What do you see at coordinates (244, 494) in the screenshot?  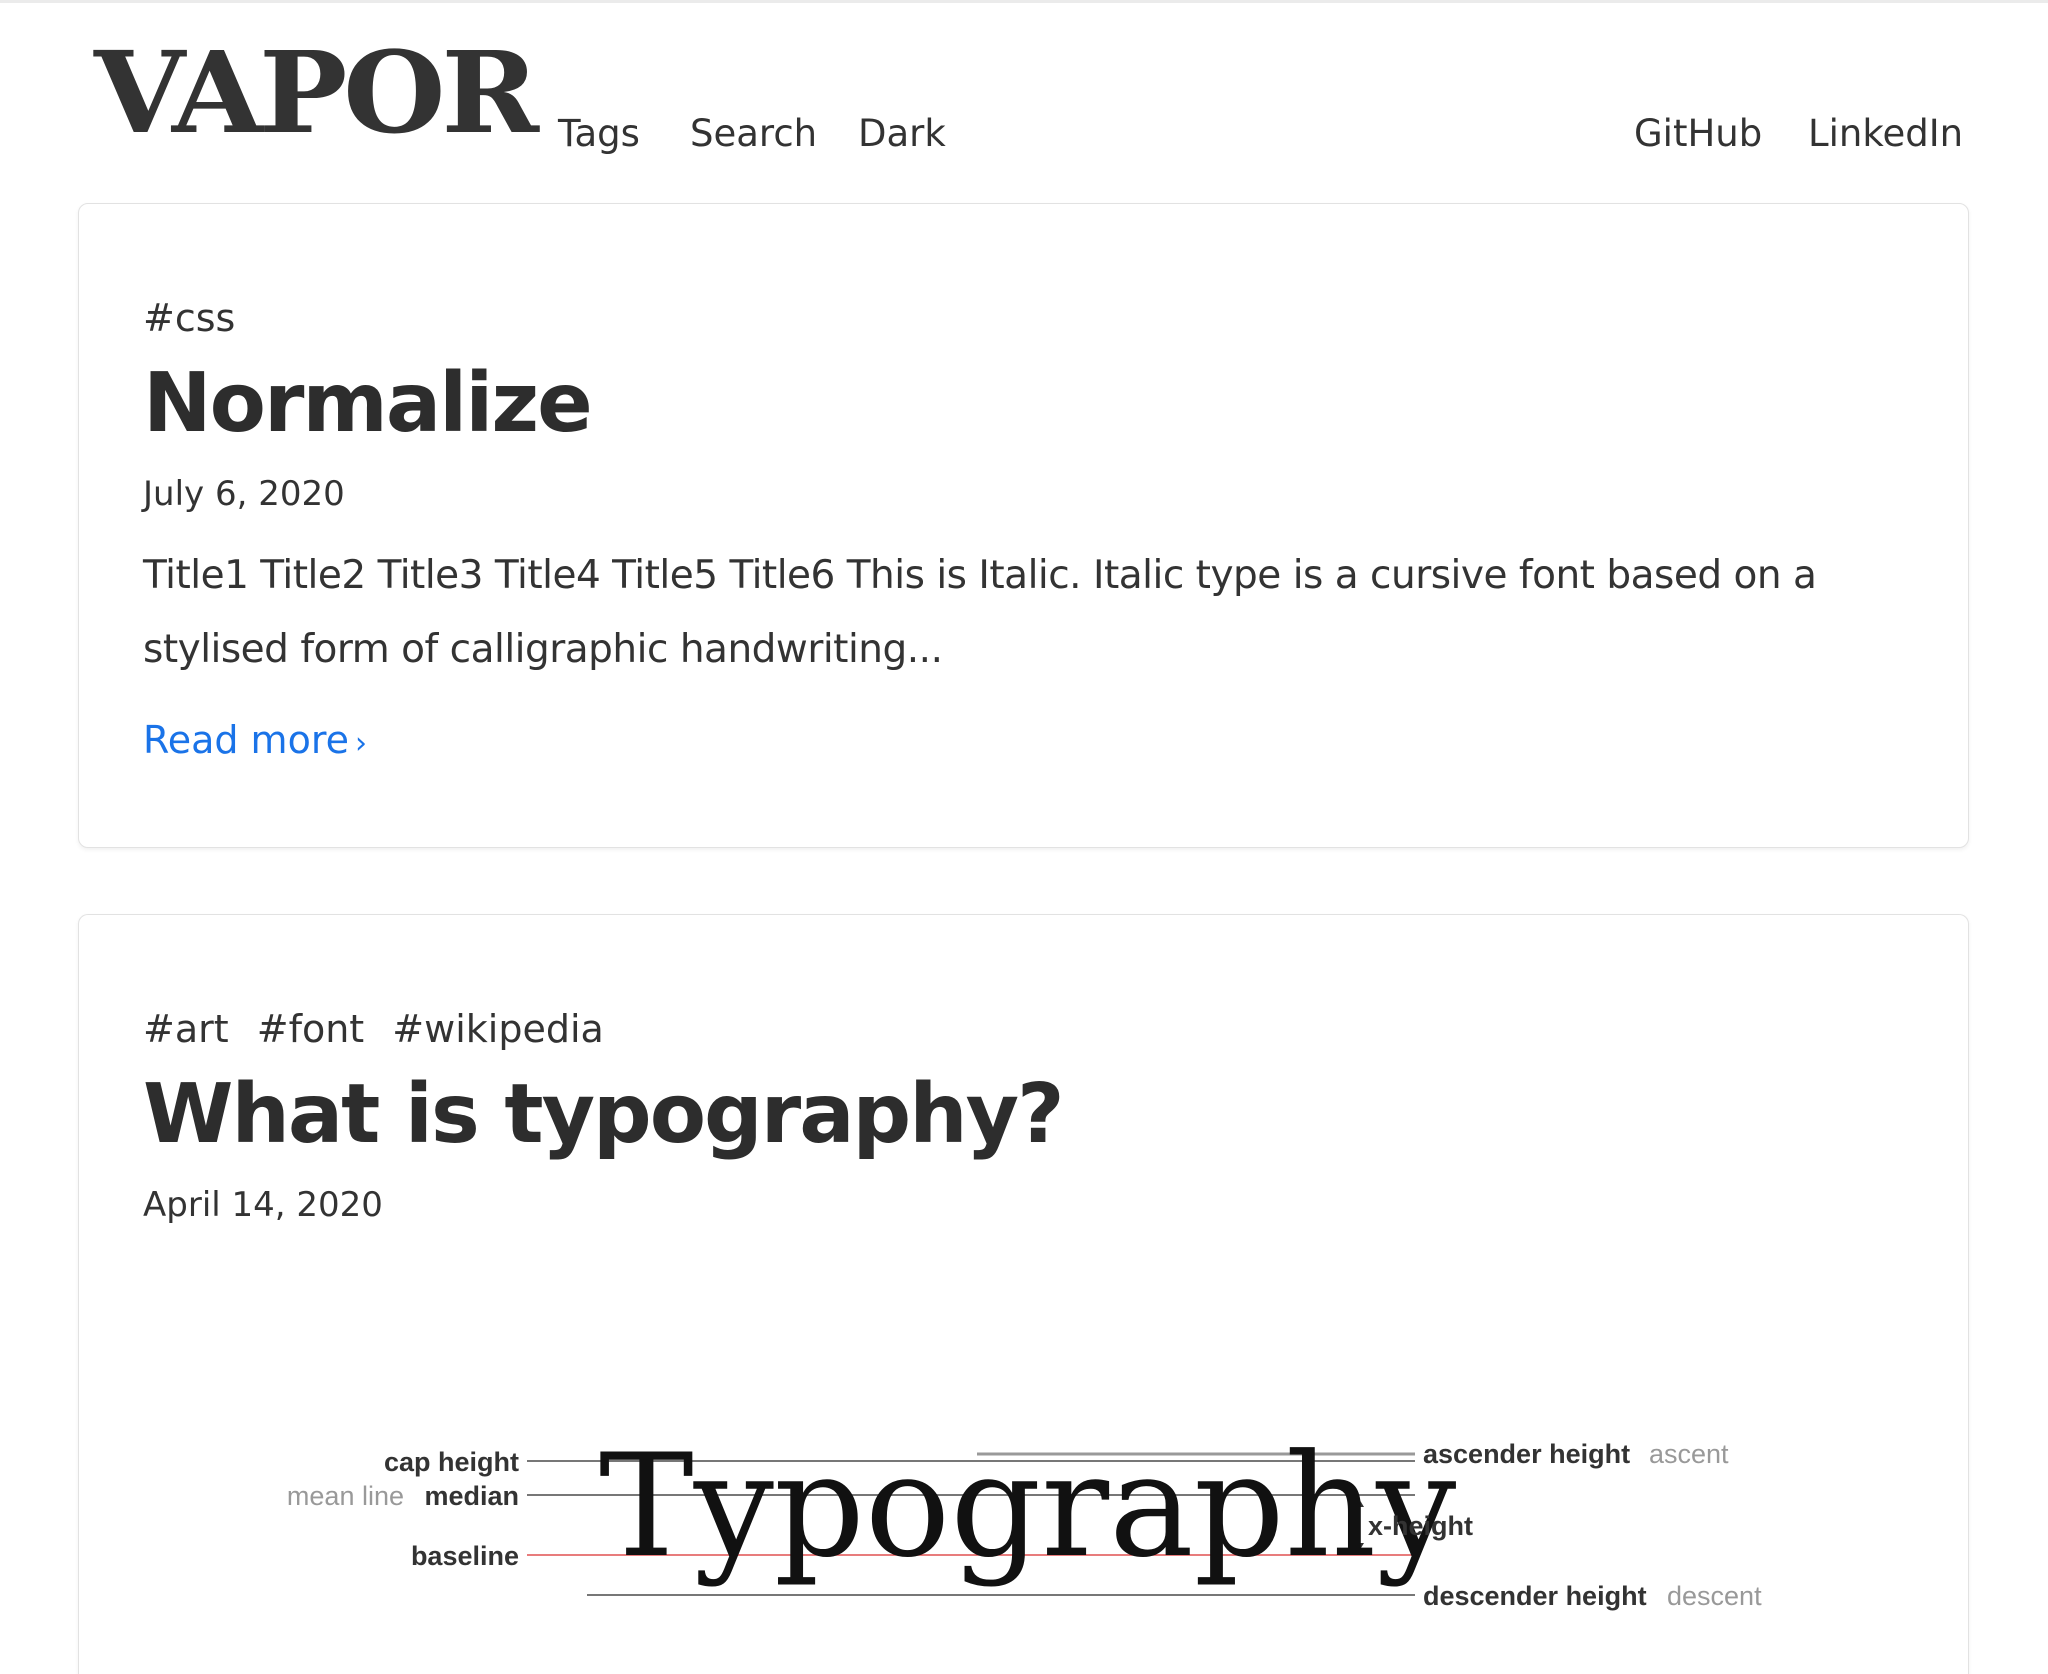 I see `post-date: July 6, 2020` at bounding box center [244, 494].